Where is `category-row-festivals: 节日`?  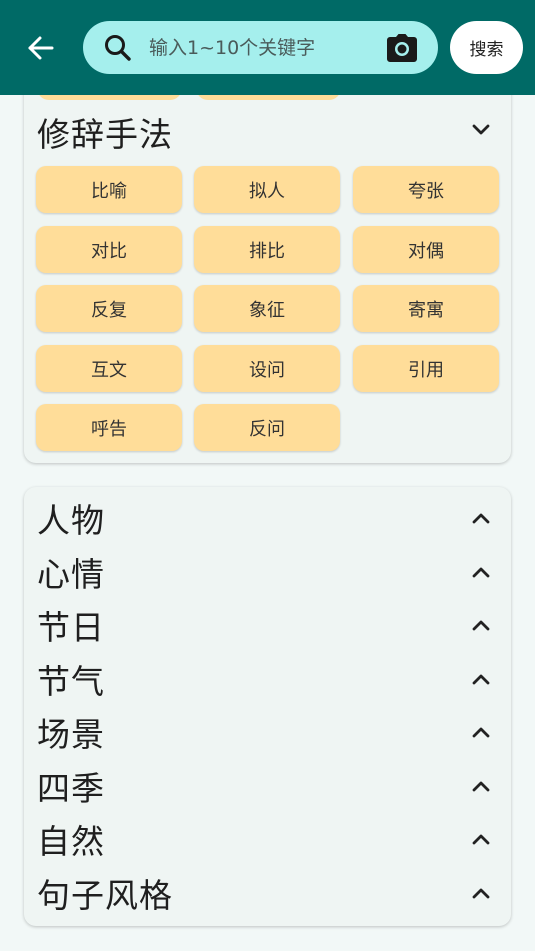 category-row-festivals: 节日 is located at coordinates (267, 625).